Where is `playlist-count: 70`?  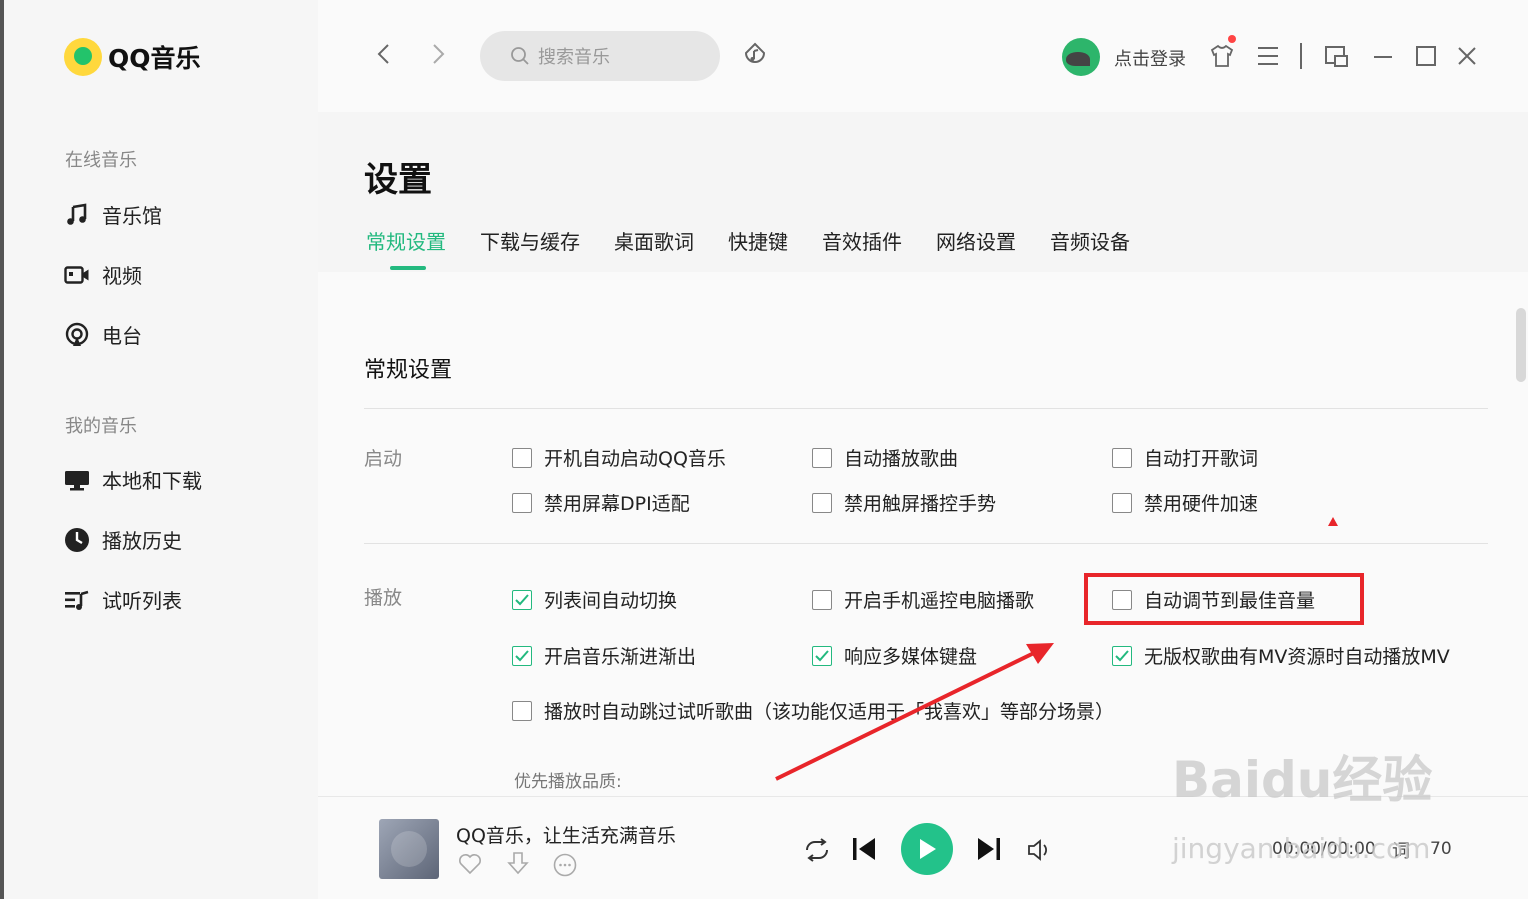
playlist-count: 70 is located at coordinates (1441, 849).